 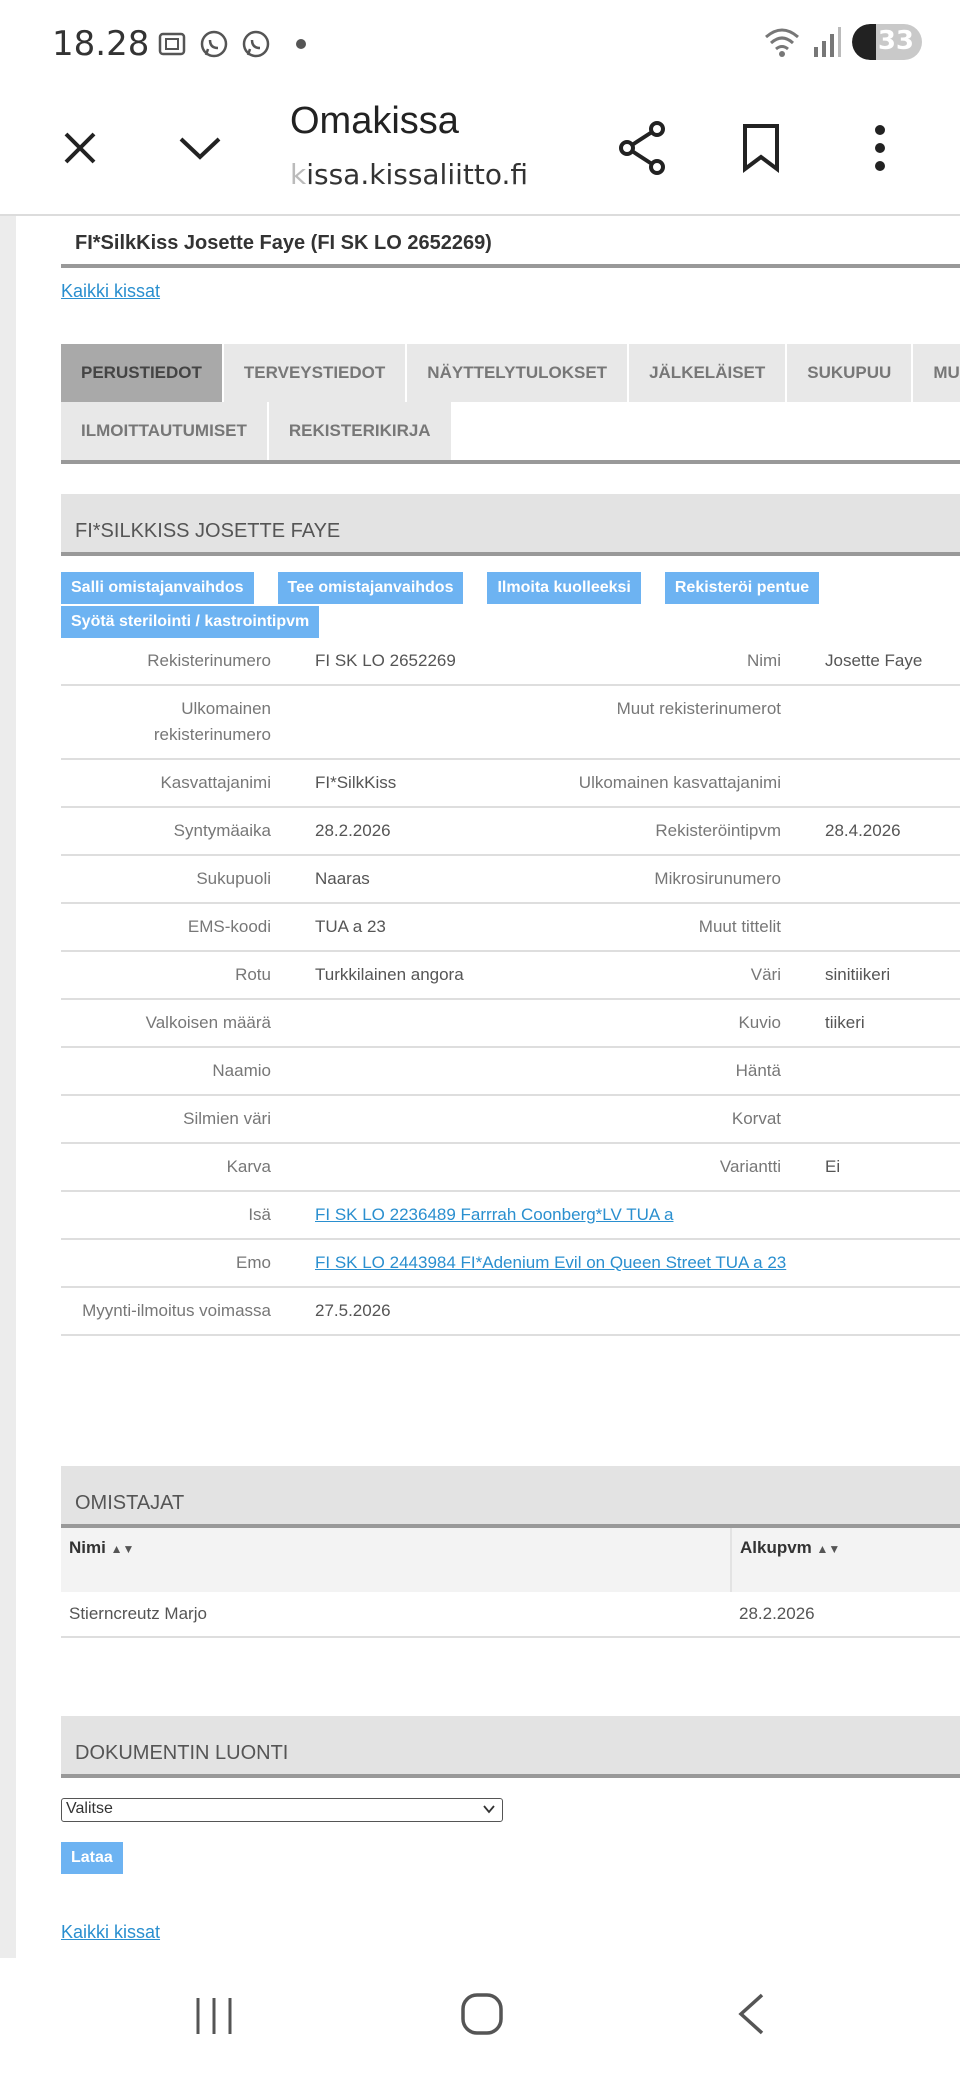 I want to click on field-value: 27.5.2026, so click(x=615, y=1311).